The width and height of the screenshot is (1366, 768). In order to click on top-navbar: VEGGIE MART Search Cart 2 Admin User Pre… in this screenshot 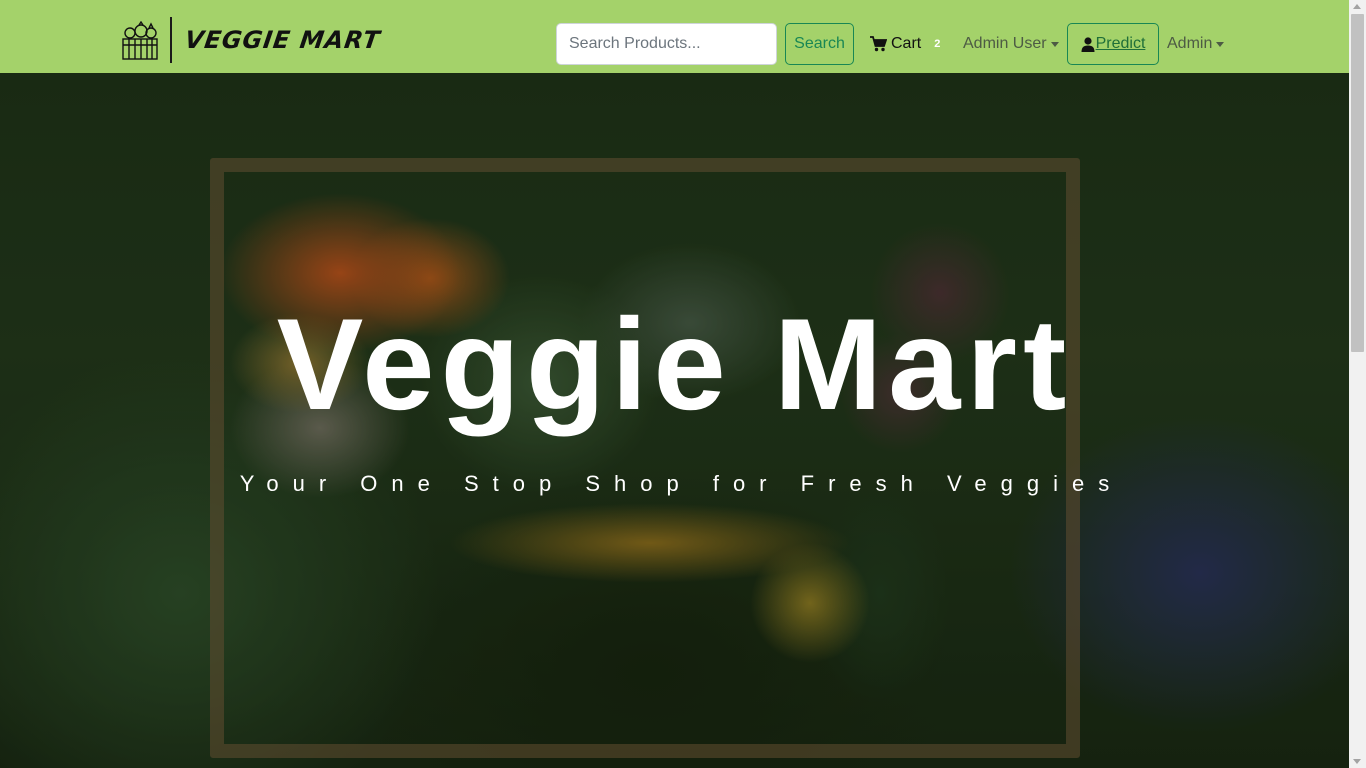, I will do `click(674, 36)`.